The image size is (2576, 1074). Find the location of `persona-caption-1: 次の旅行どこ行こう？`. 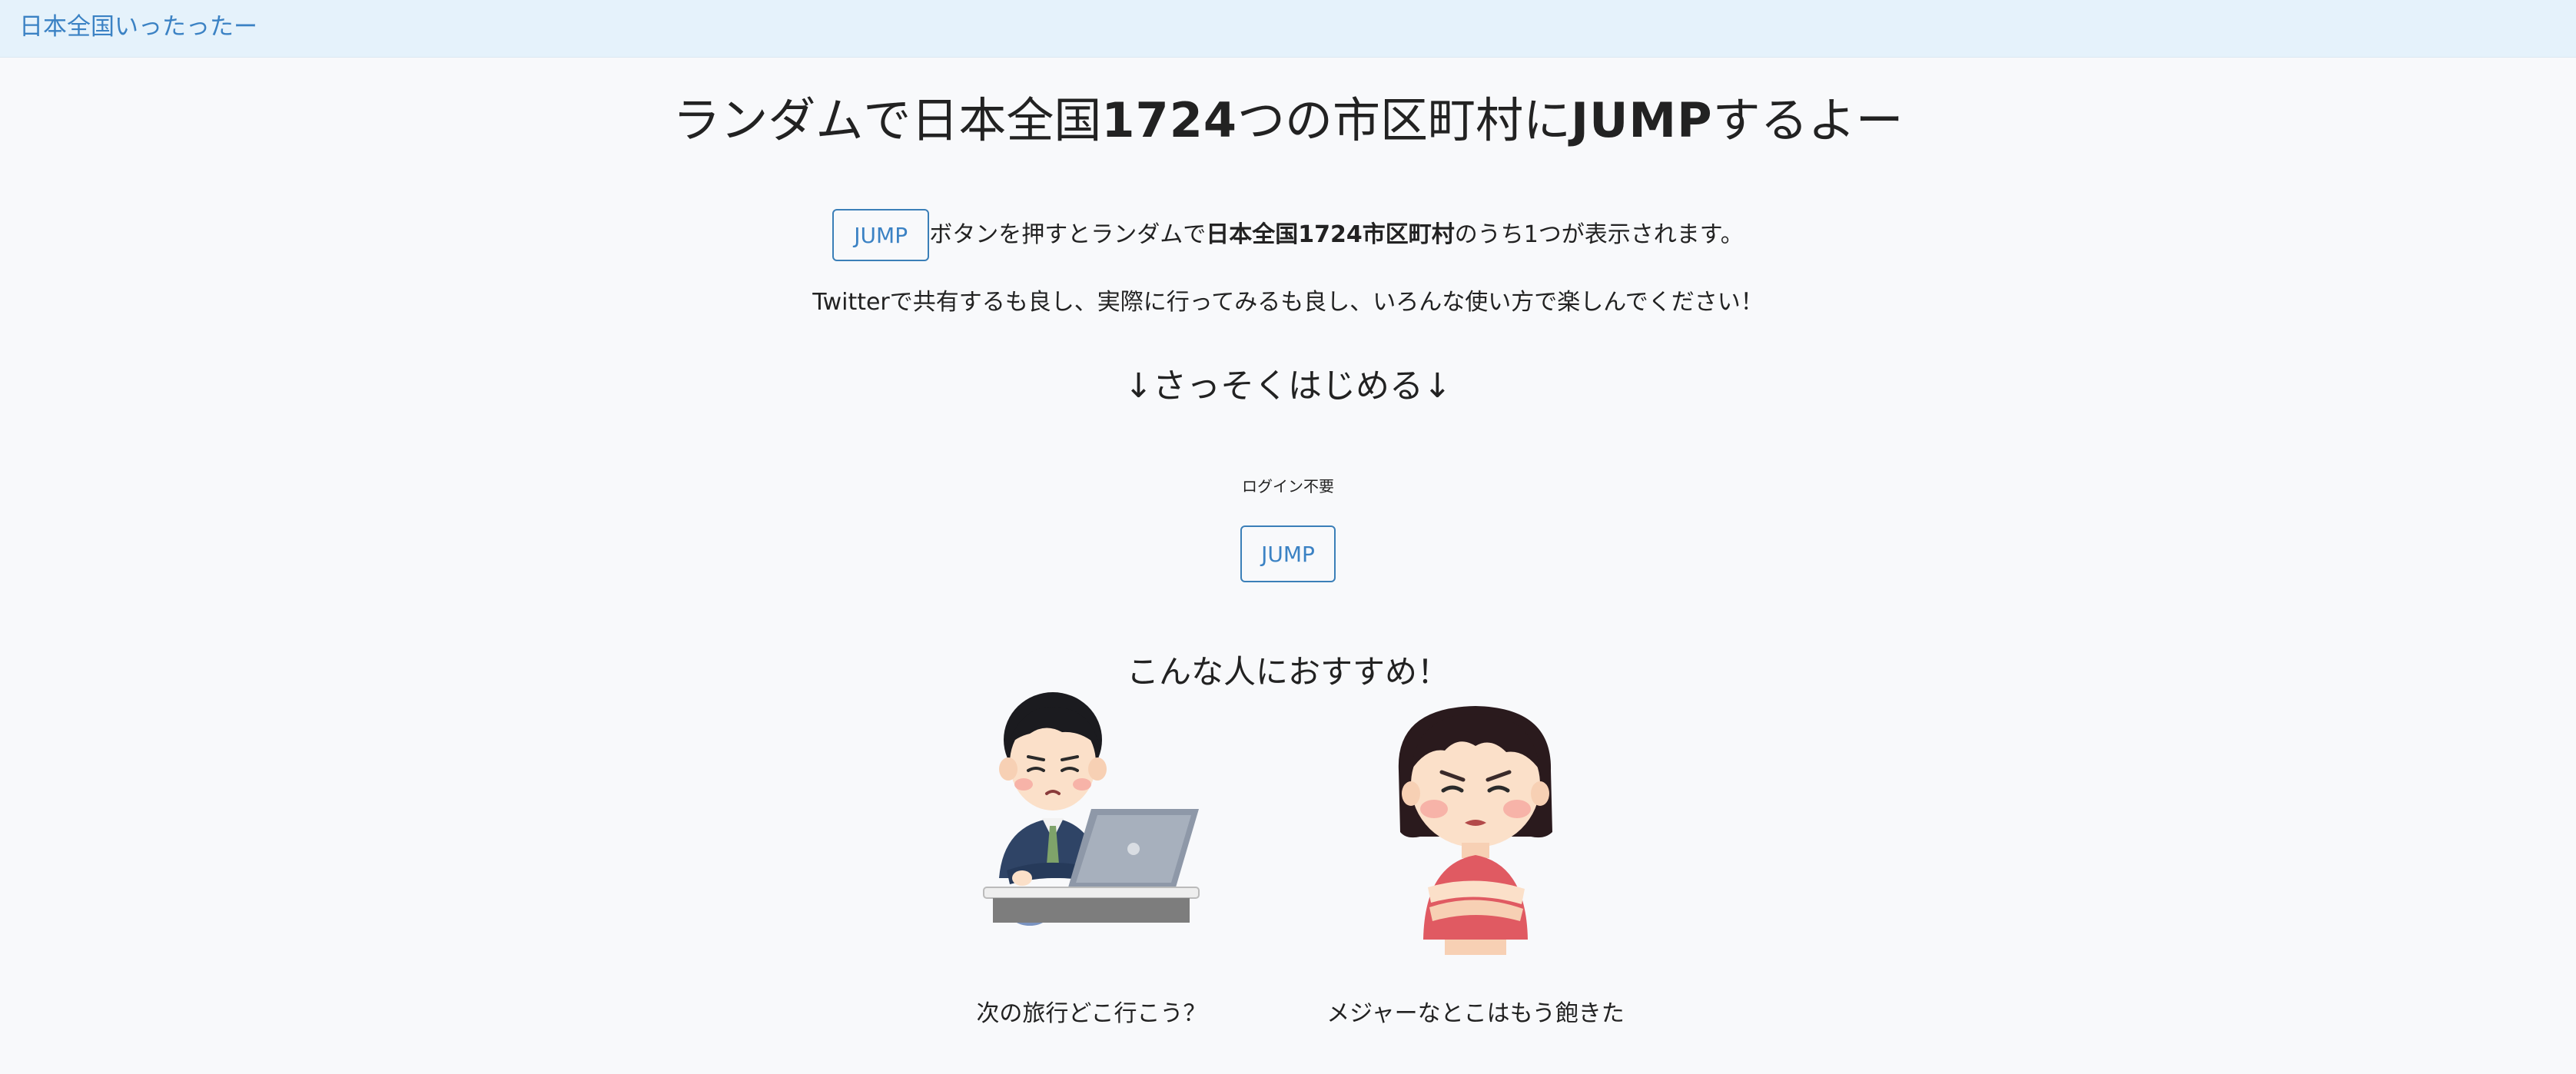

persona-caption-1: 次の旅行どこ行こう？ is located at coordinates (1091, 1013).